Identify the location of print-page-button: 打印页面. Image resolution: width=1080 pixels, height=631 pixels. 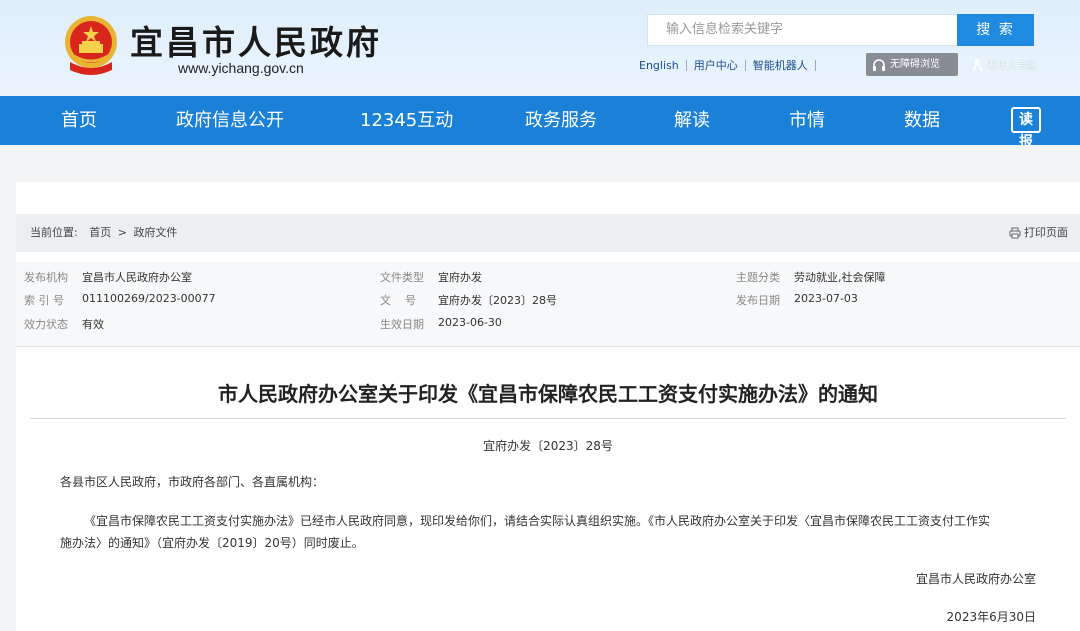
(1038, 233).